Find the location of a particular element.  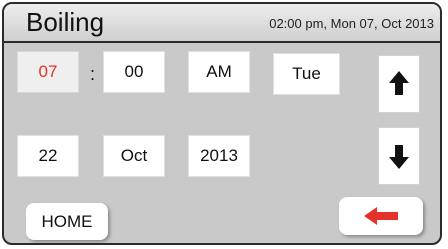

back-button is located at coordinates (381, 216).